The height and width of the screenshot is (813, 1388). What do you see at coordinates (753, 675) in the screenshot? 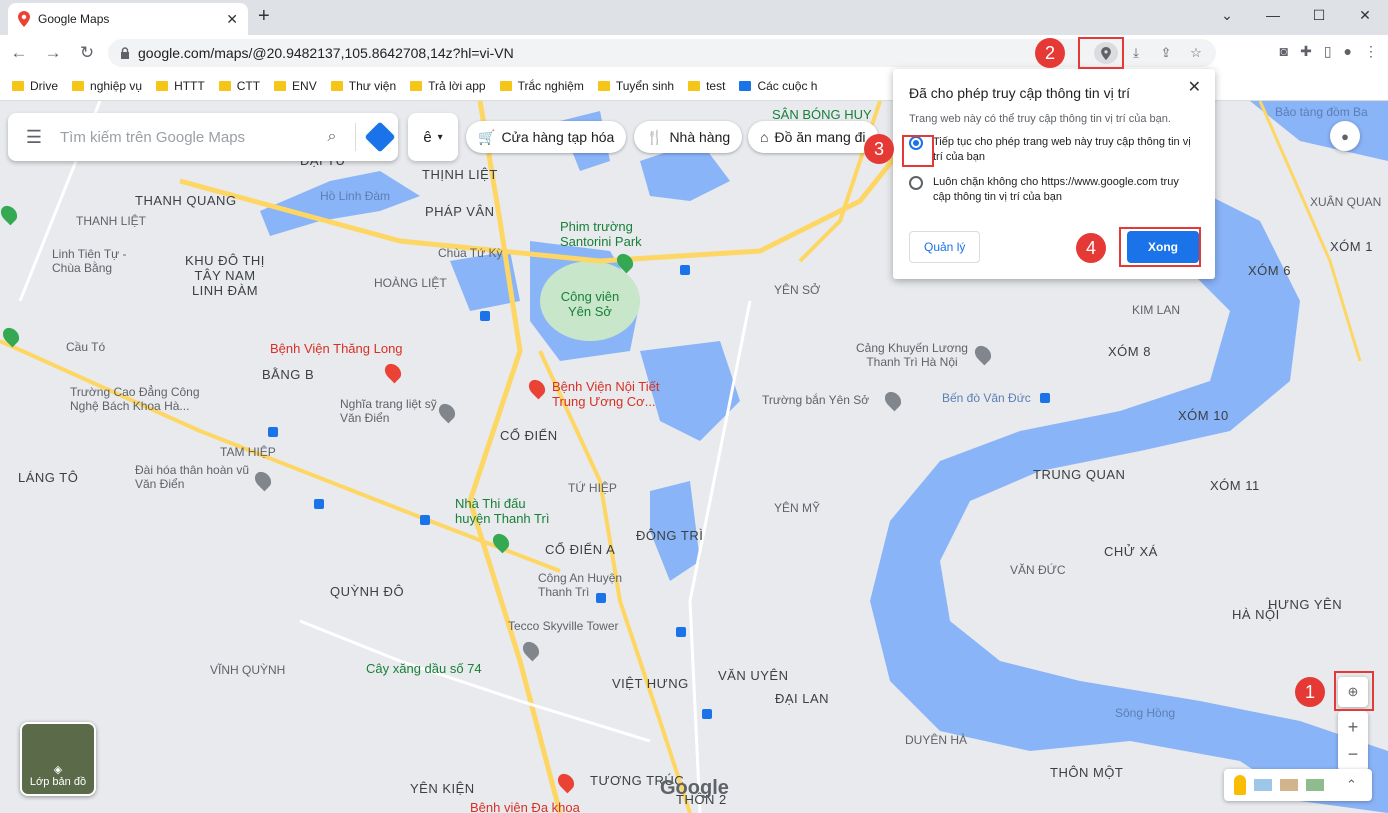
I see `map-label: VĂN UYÊN` at bounding box center [753, 675].